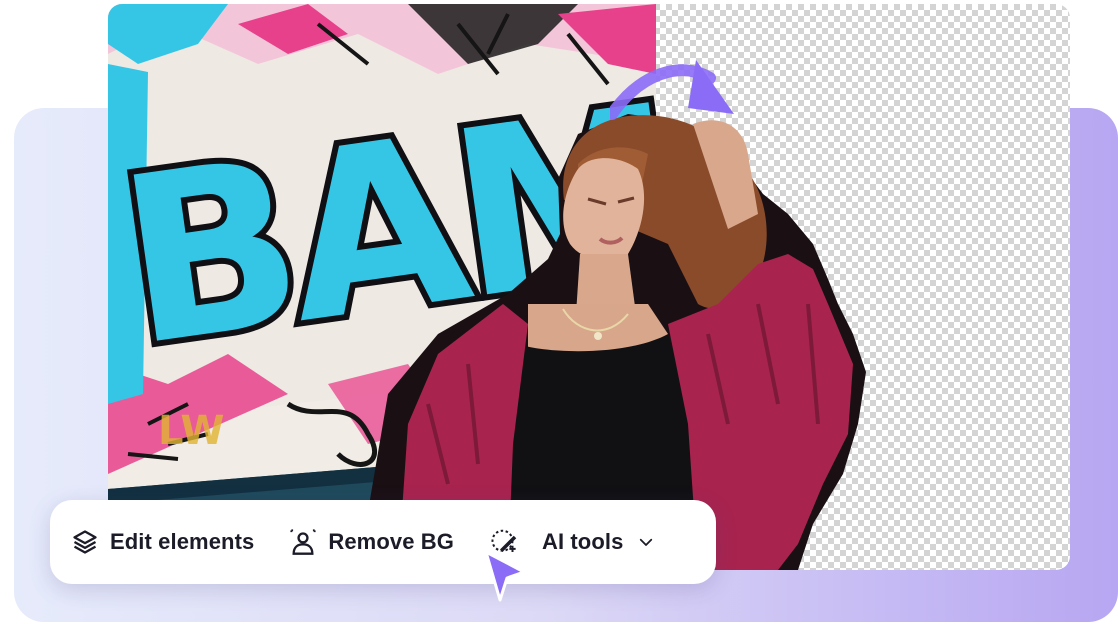  I want to click on person-cutout-icon, so click(303, 542).